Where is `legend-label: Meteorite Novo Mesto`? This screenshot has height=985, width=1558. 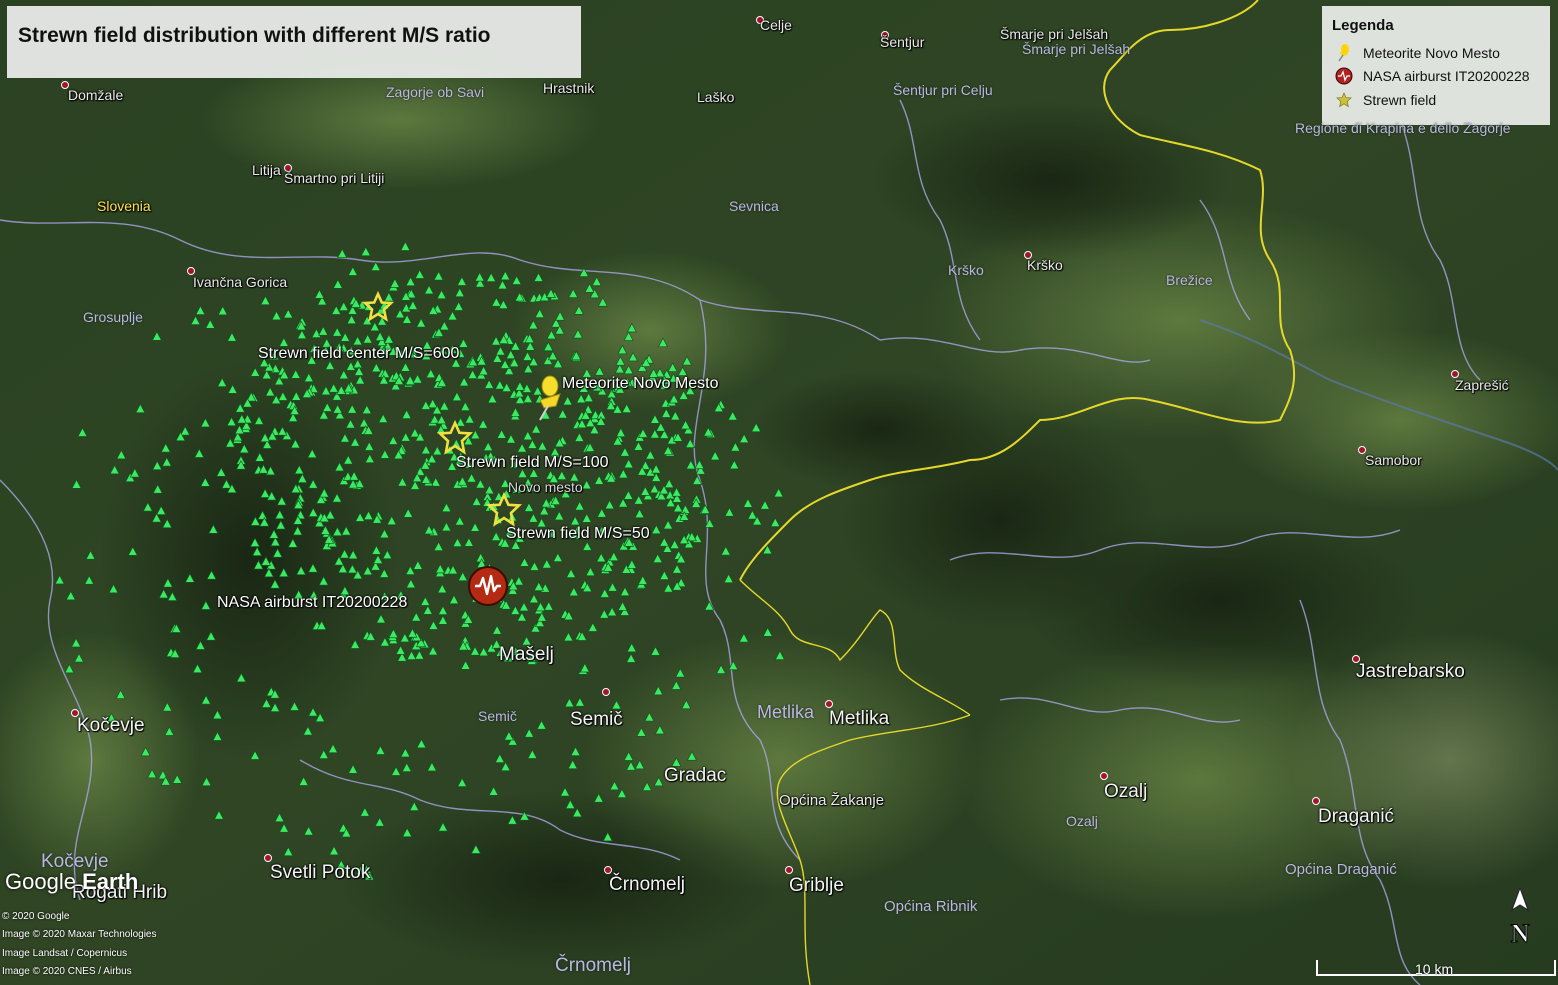 legend-label: Meteorite Novo Mesto is located at coordinates (1431, 53).